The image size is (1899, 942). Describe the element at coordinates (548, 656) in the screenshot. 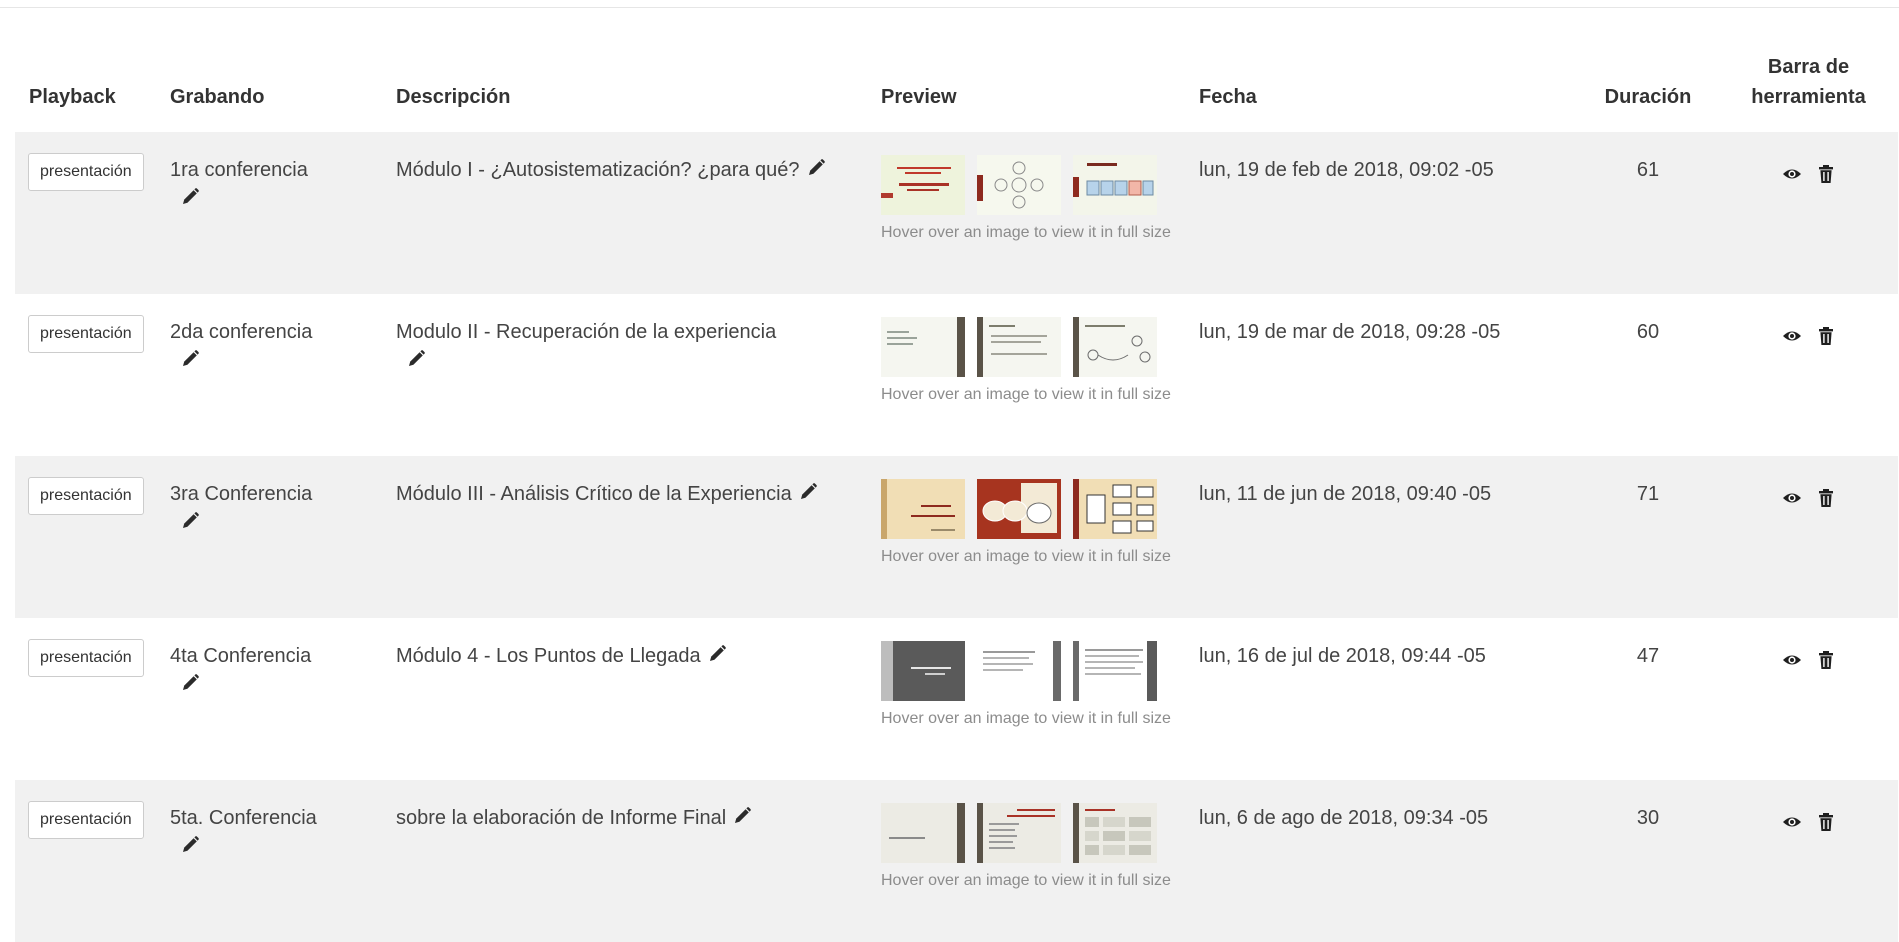

I see `recording-description: Módulo 4 - Los Puntos de Llegada` at that location.